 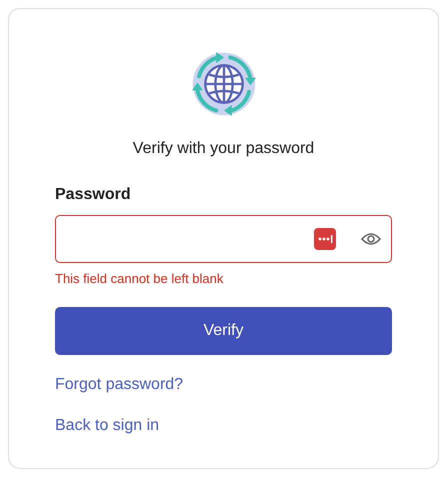 I want to click on show-password-icon, so click(x=371, y=239).